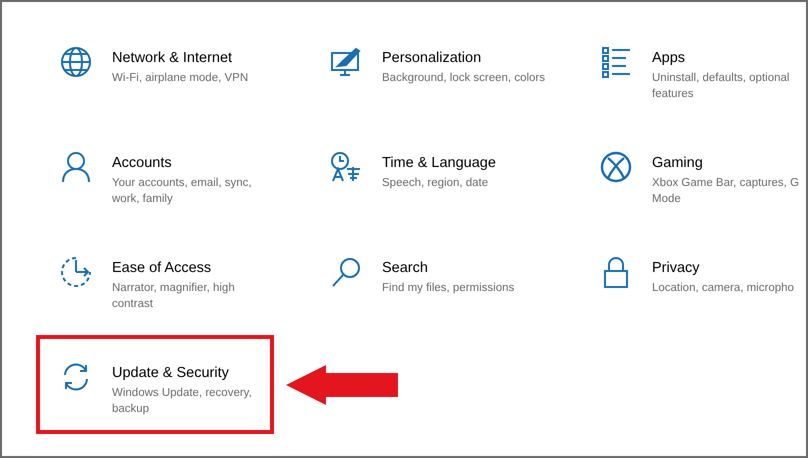 The height and width of the screenshot is (458, 808). Describe the element at coordinates (346, 272) in the screenshot. I see `search-icon` at that location.